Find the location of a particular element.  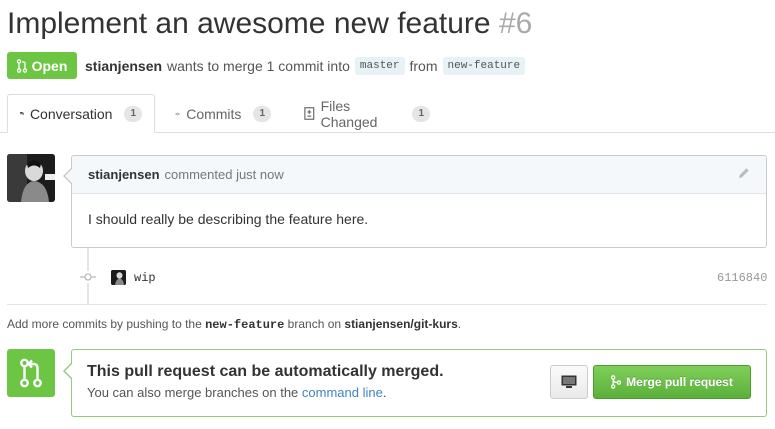

comment-icon is located at coordinates (22, 113).